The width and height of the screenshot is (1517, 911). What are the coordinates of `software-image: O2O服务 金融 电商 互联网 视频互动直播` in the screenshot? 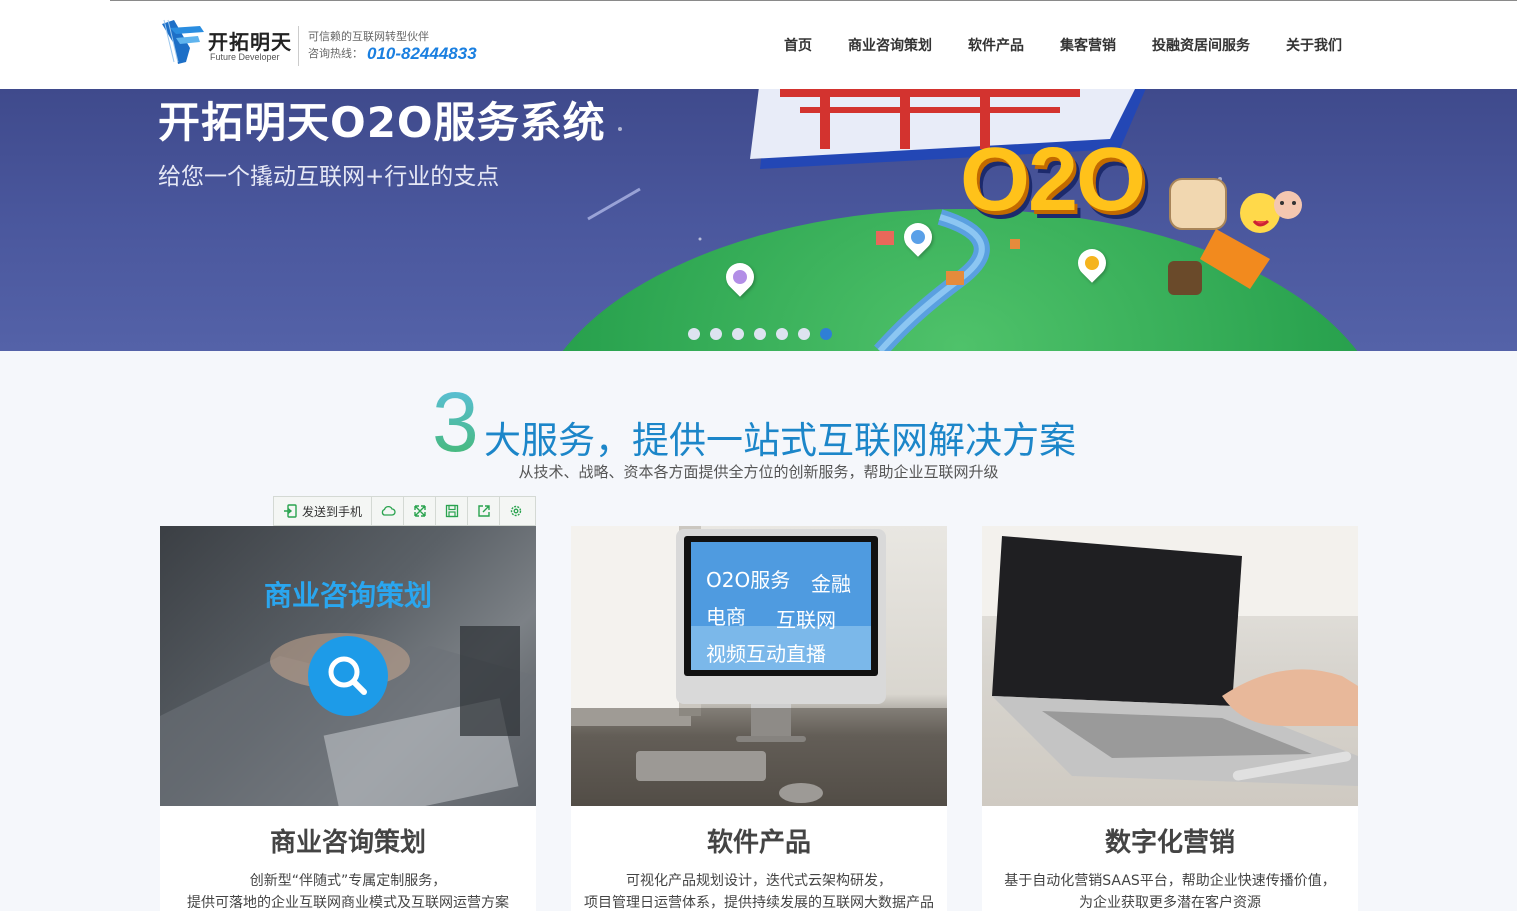 It's located at (759, 666).